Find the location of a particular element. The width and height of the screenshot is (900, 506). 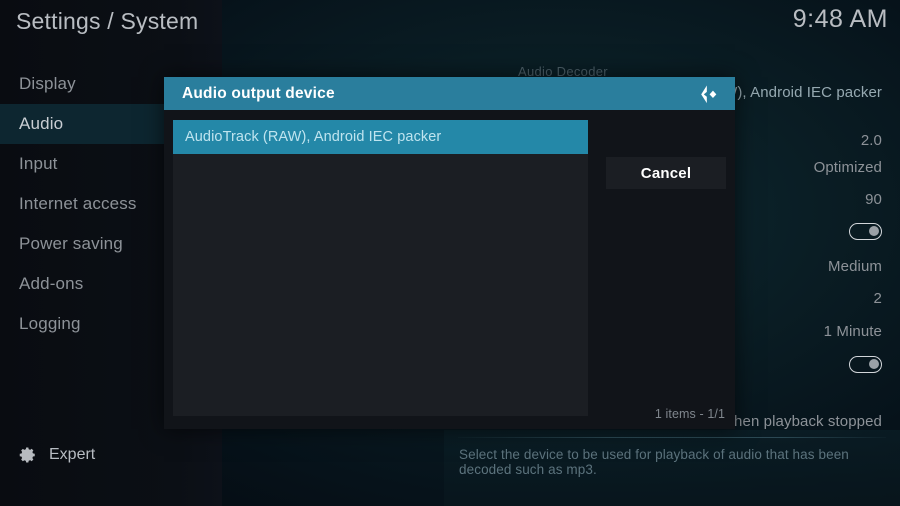

setting-value-output-configuration: Optimized is located at coordinates (848, 167).